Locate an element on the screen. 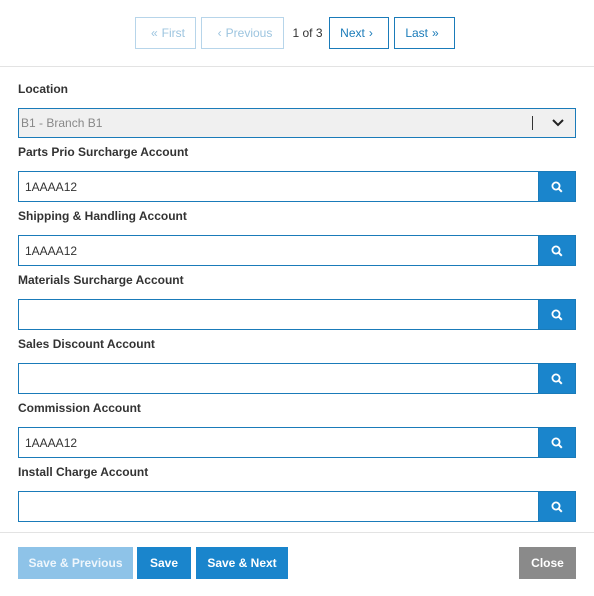  parts-prio-surcharge-search-button is located at coordinates (557, 186).